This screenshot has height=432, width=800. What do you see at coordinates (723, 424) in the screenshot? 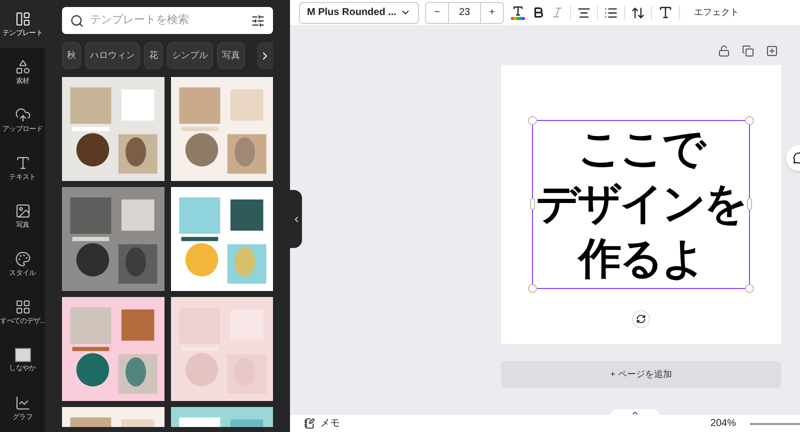
I see `zoom-level: 204%` at bounding box center [723, 424].